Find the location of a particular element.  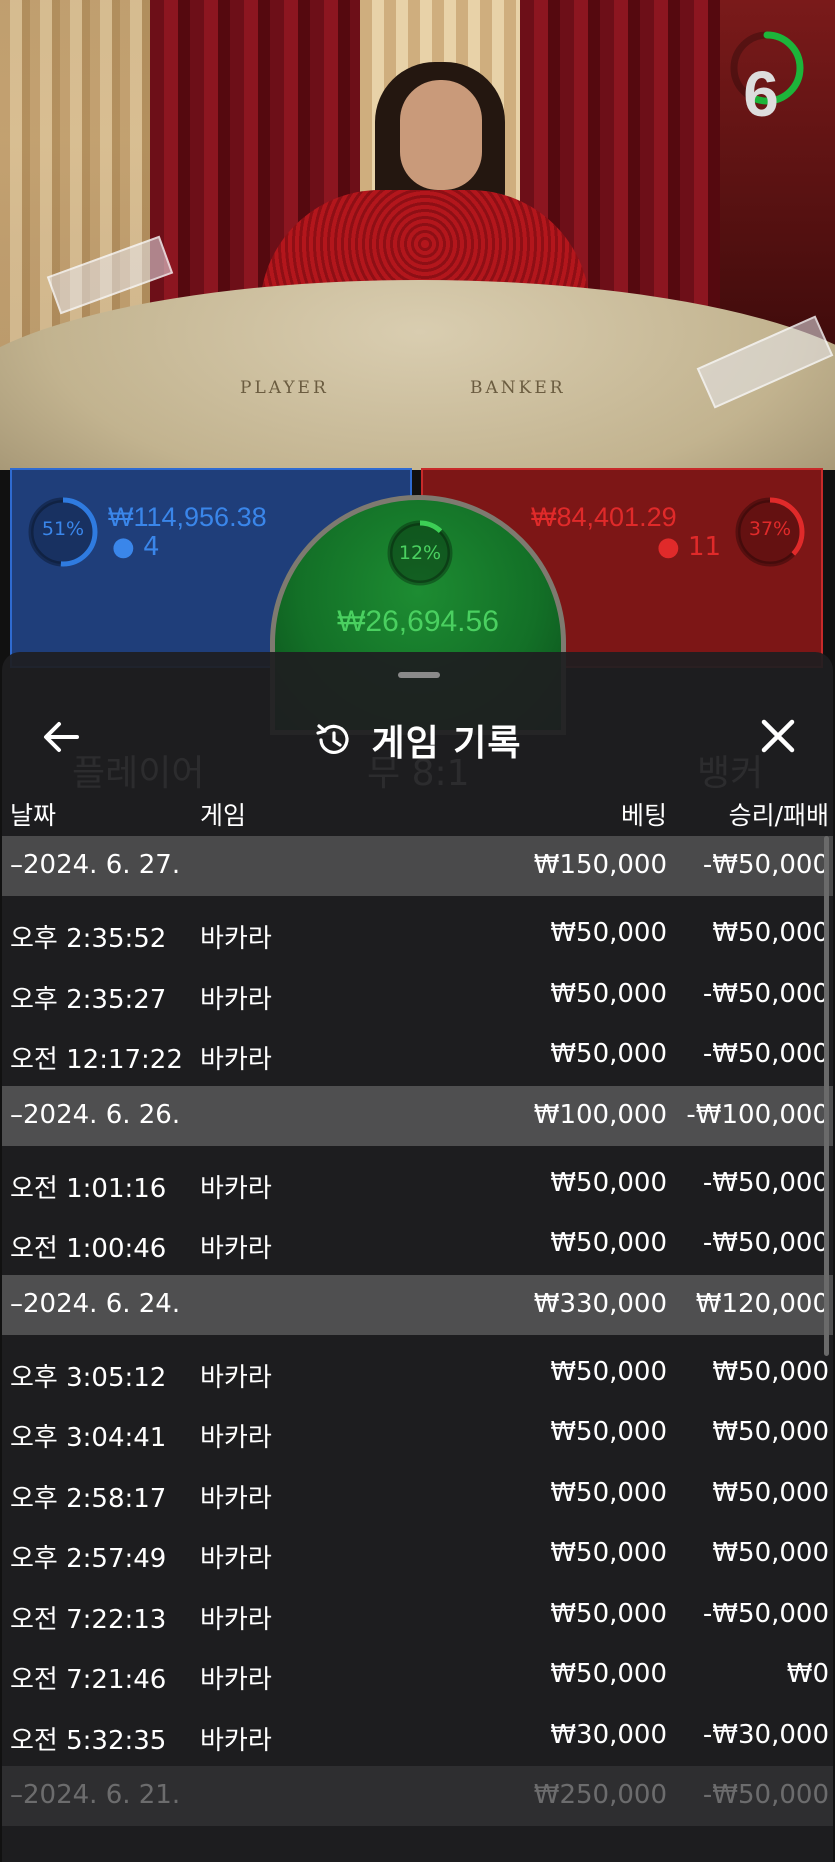

table-row: 오후 2:35:27 바카라 ₩50,000 -₩50,000 is located at coordinates (417, 995).